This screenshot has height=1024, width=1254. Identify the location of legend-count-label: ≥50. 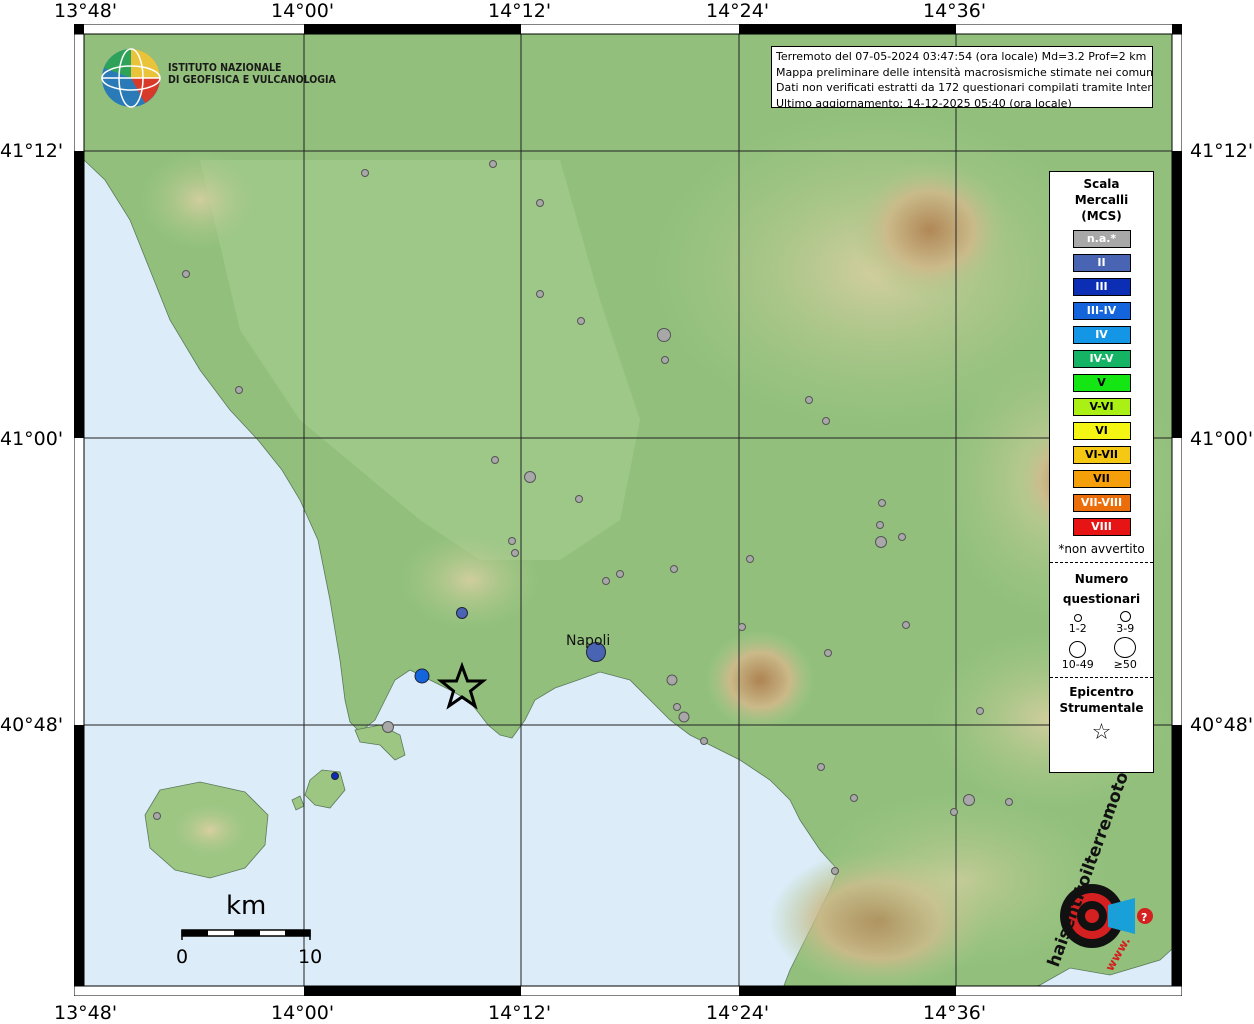
(1125, 664).